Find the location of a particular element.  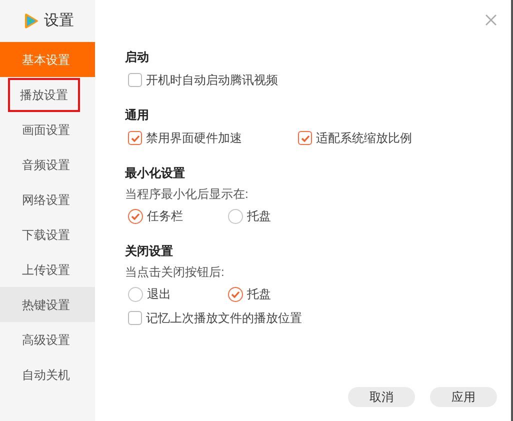

sidebar-item: 下载设置 is located at coordinates (47, 234).